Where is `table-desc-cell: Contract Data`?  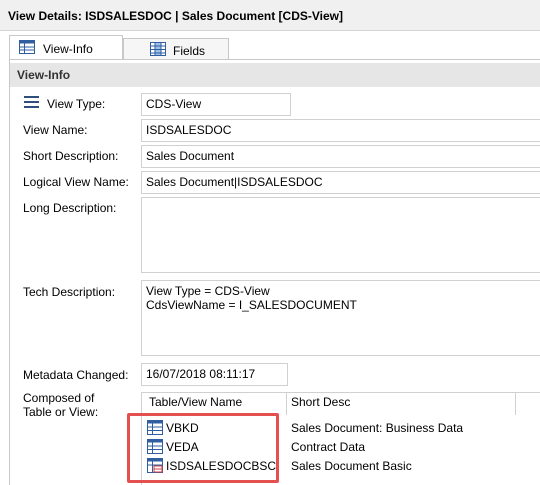 table-desc-cell: Contract Data is located at coordinates (328, 447).